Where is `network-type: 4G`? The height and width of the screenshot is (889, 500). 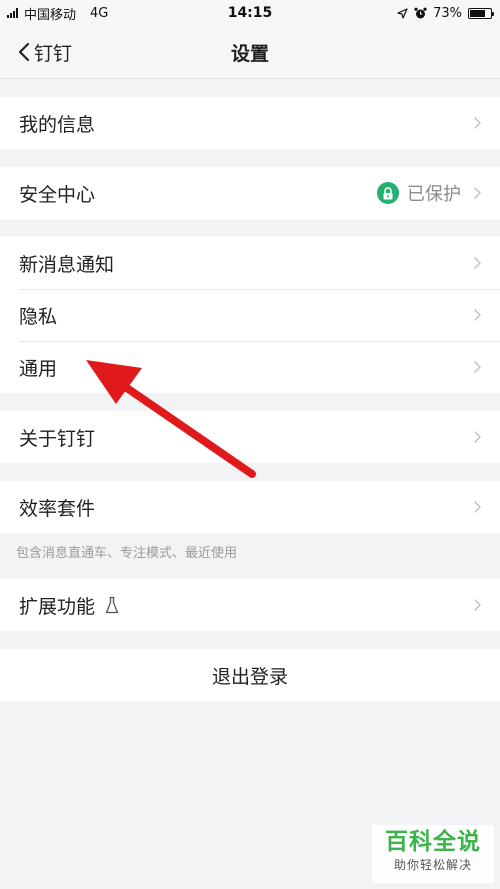
network-type: 4G is located at coordinates (99, 13).